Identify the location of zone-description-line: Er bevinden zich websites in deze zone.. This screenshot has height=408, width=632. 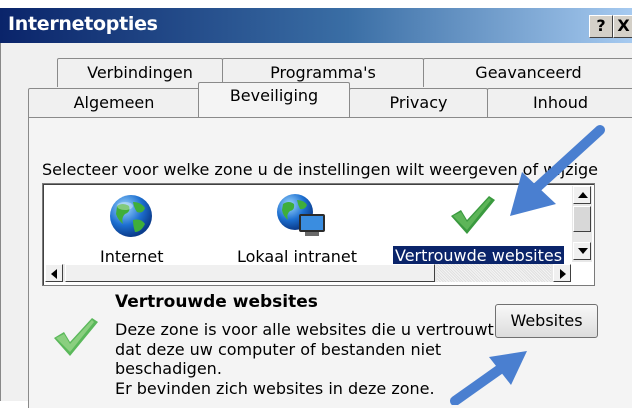
(275, 388).